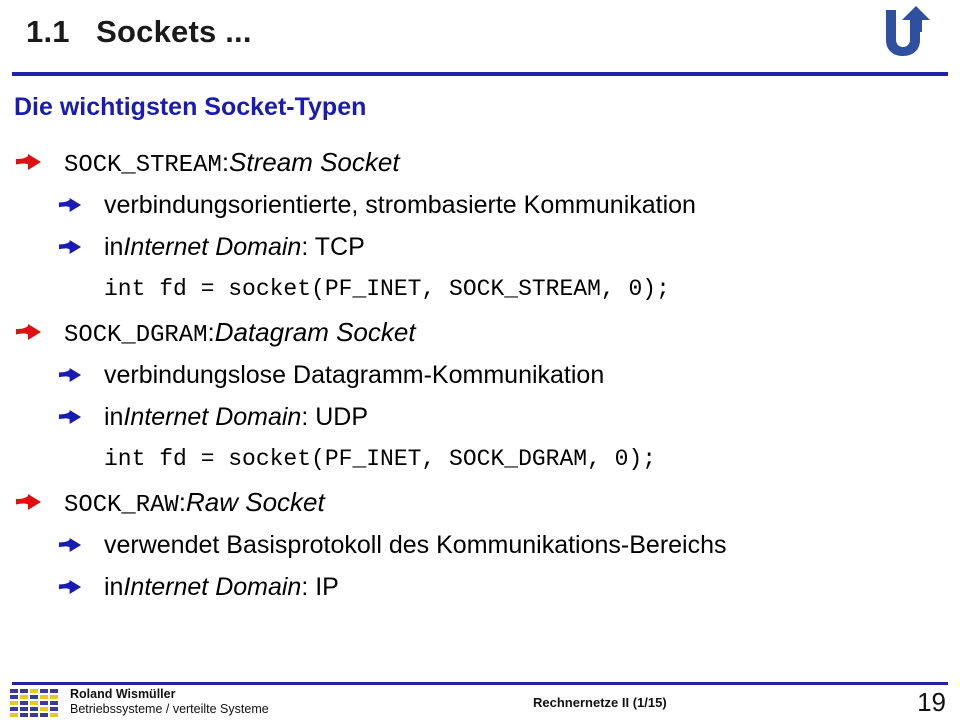 Image resolution: width=960 pixels, height=723 pixels. What do you see at coordinates (143, 165) in the screenshot?
I see `list-item-code: SOCK_STREAM` at bounding box center [143, 165].